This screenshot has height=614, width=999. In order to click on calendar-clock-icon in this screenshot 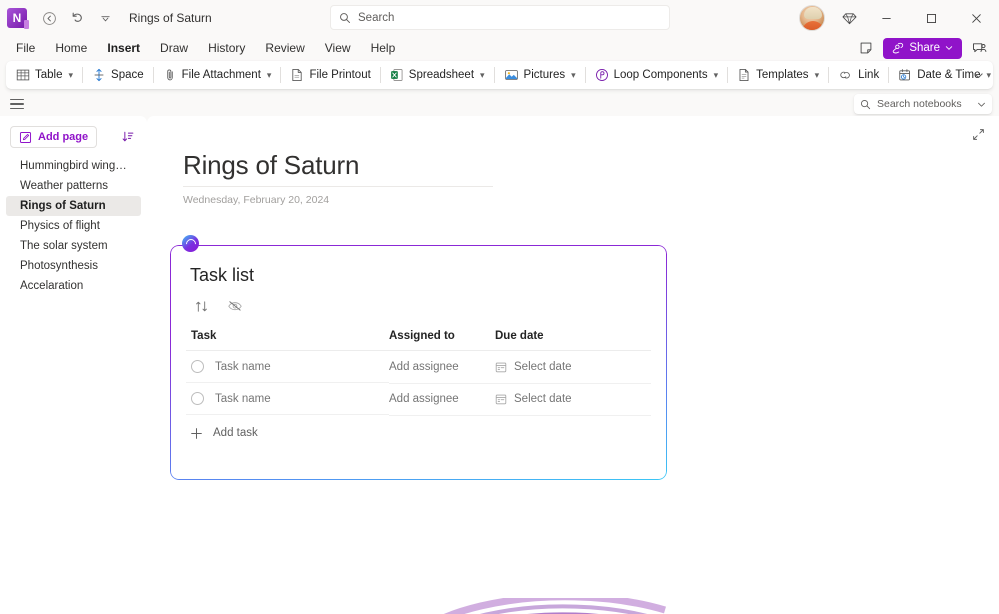, I will do `click(905, 75)`.